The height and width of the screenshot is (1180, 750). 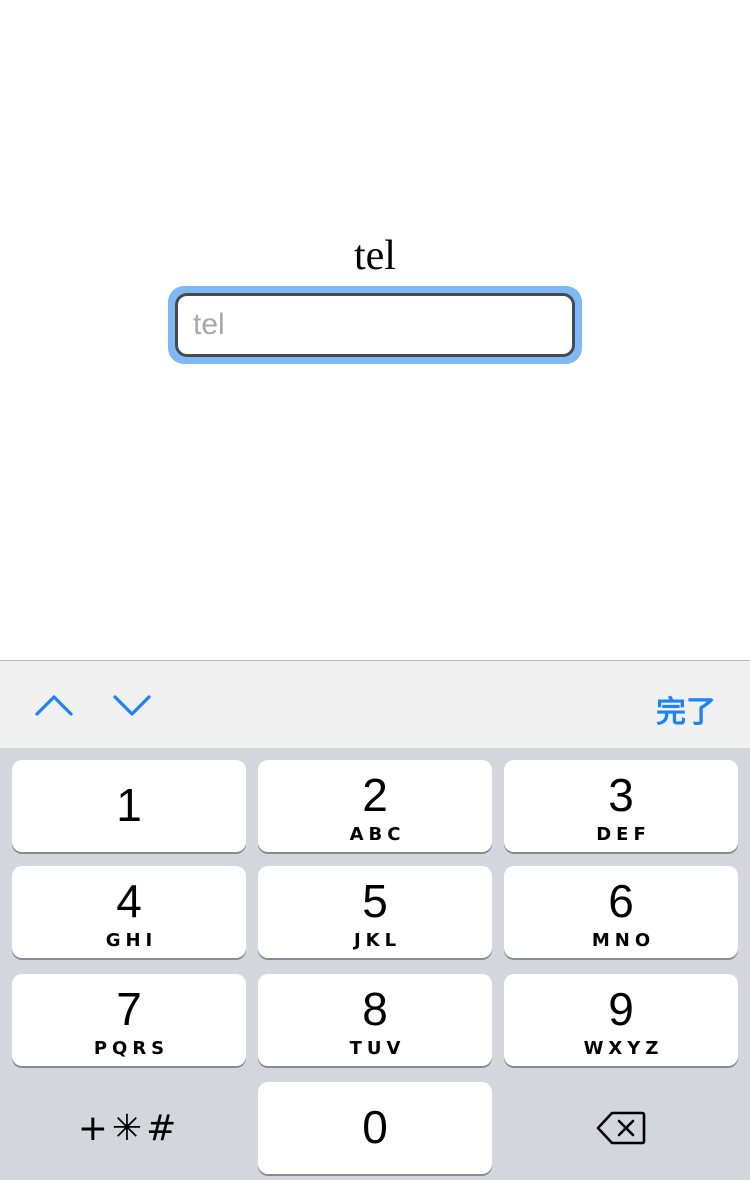 What do you see at coordinates (131, 1048) in the screenshot?
I see `key-letters: PQRS` at bounding box center [131, 1048].